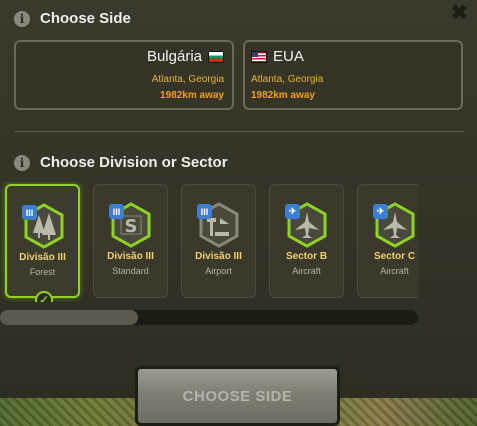 The width and height of the screenshot is (477, 426). I want to click on side-name: EUA, so click(288, 56).